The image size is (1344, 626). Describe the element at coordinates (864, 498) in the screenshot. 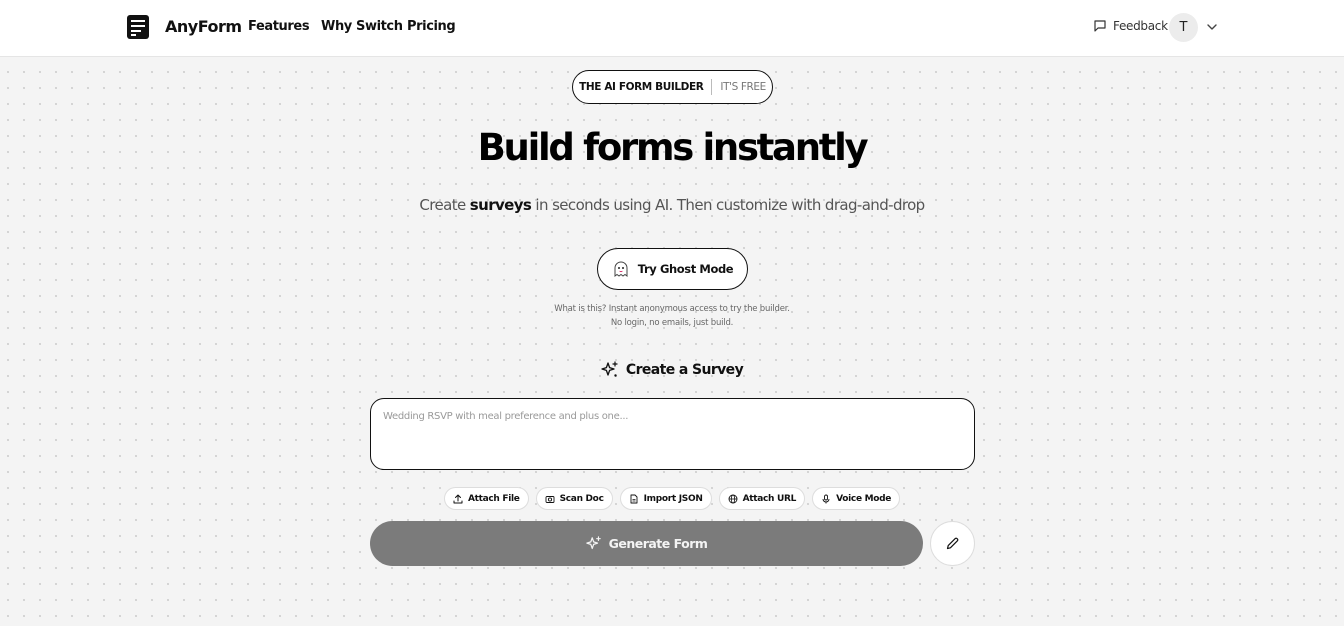

I see `voice-mode-label: Voice Mode` at that location.